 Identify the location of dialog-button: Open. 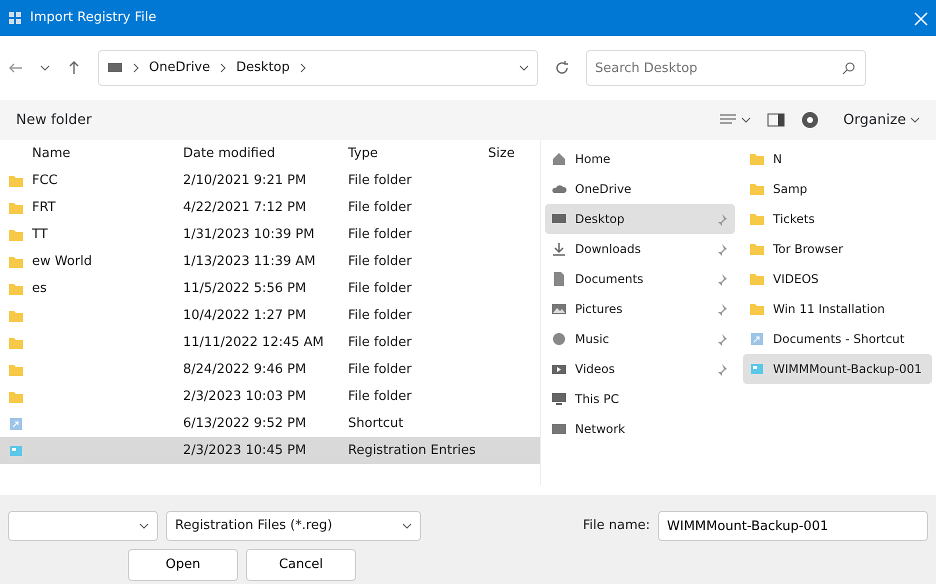
(183, 565).